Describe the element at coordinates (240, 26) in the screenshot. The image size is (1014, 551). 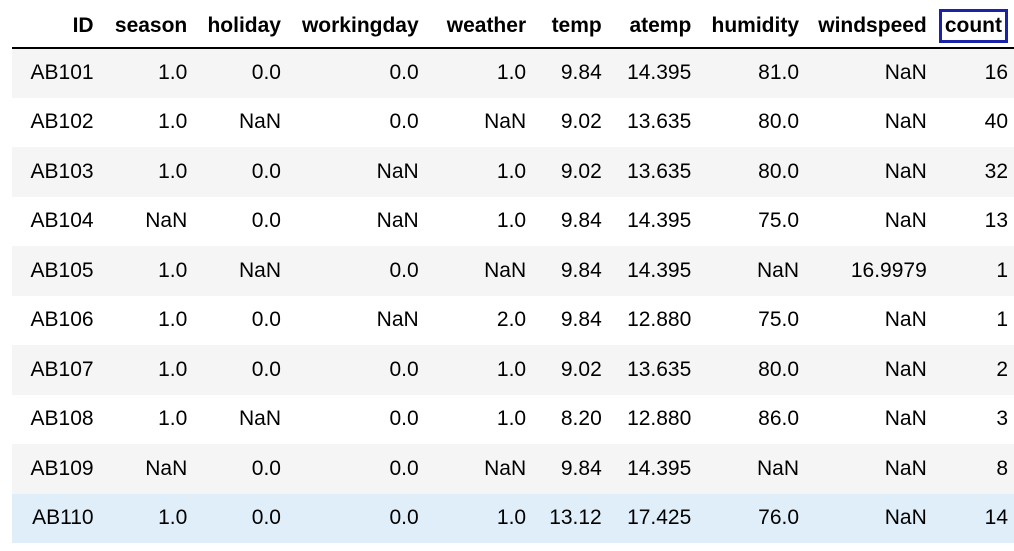
I see `column-header-holiday: holiday` at that location.